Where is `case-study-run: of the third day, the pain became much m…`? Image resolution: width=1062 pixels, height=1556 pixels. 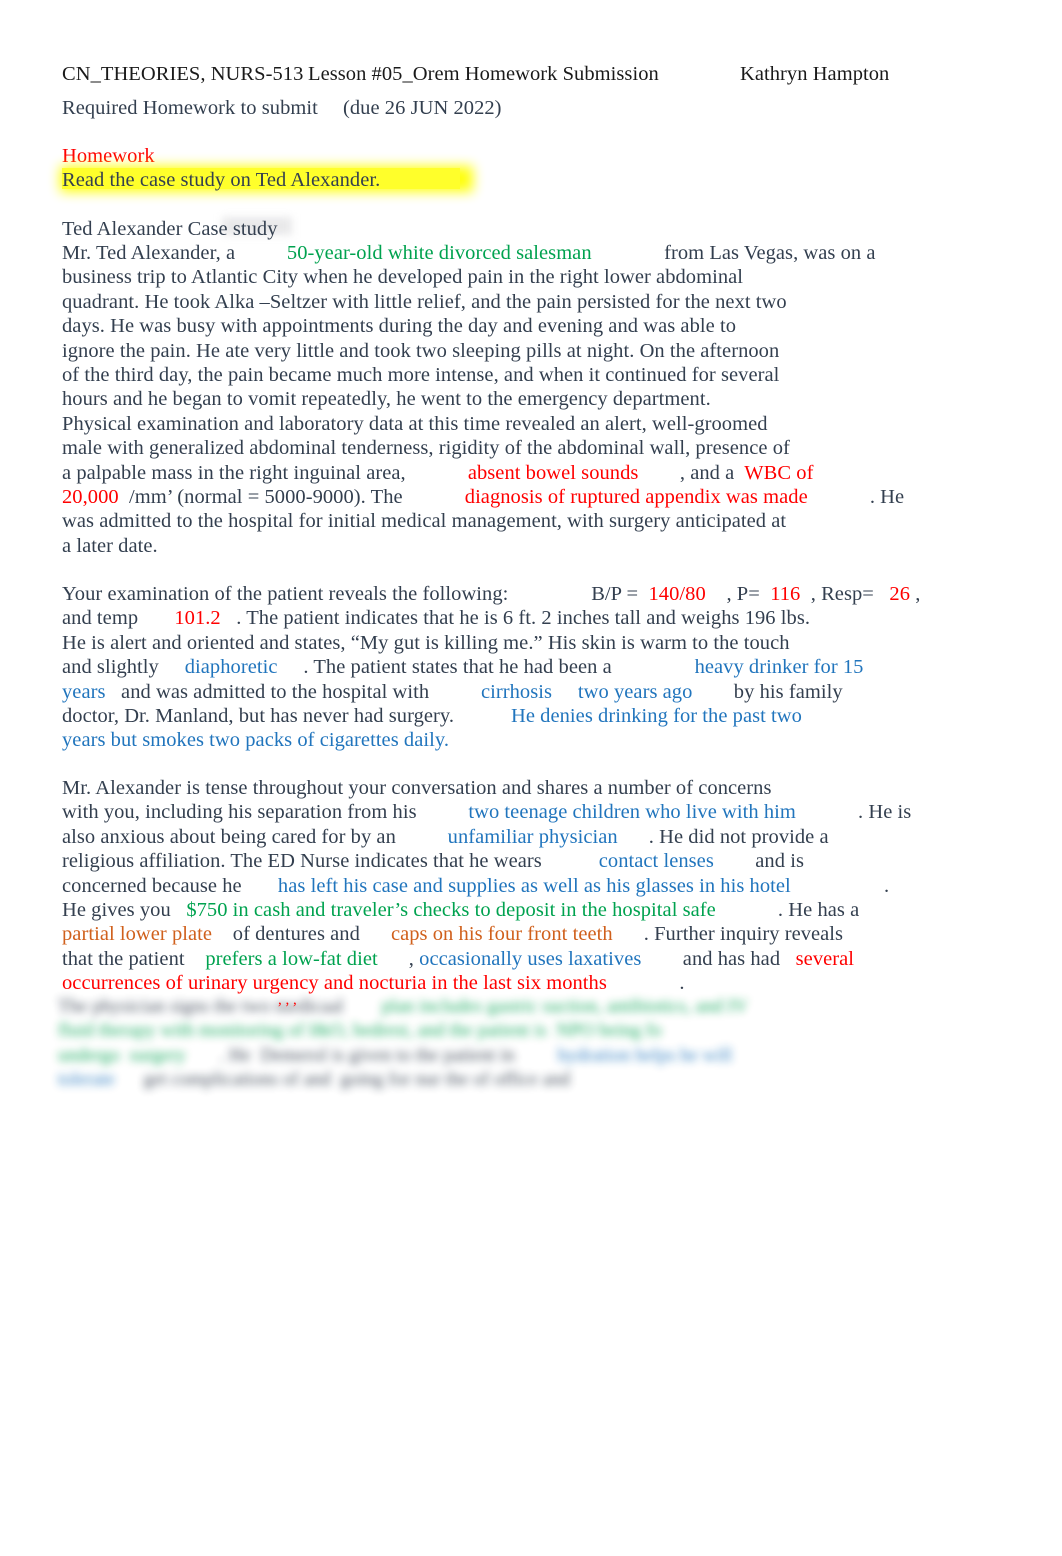
case-study-run: of the third day, the pain became much m… is located at coordinates (421, 375).